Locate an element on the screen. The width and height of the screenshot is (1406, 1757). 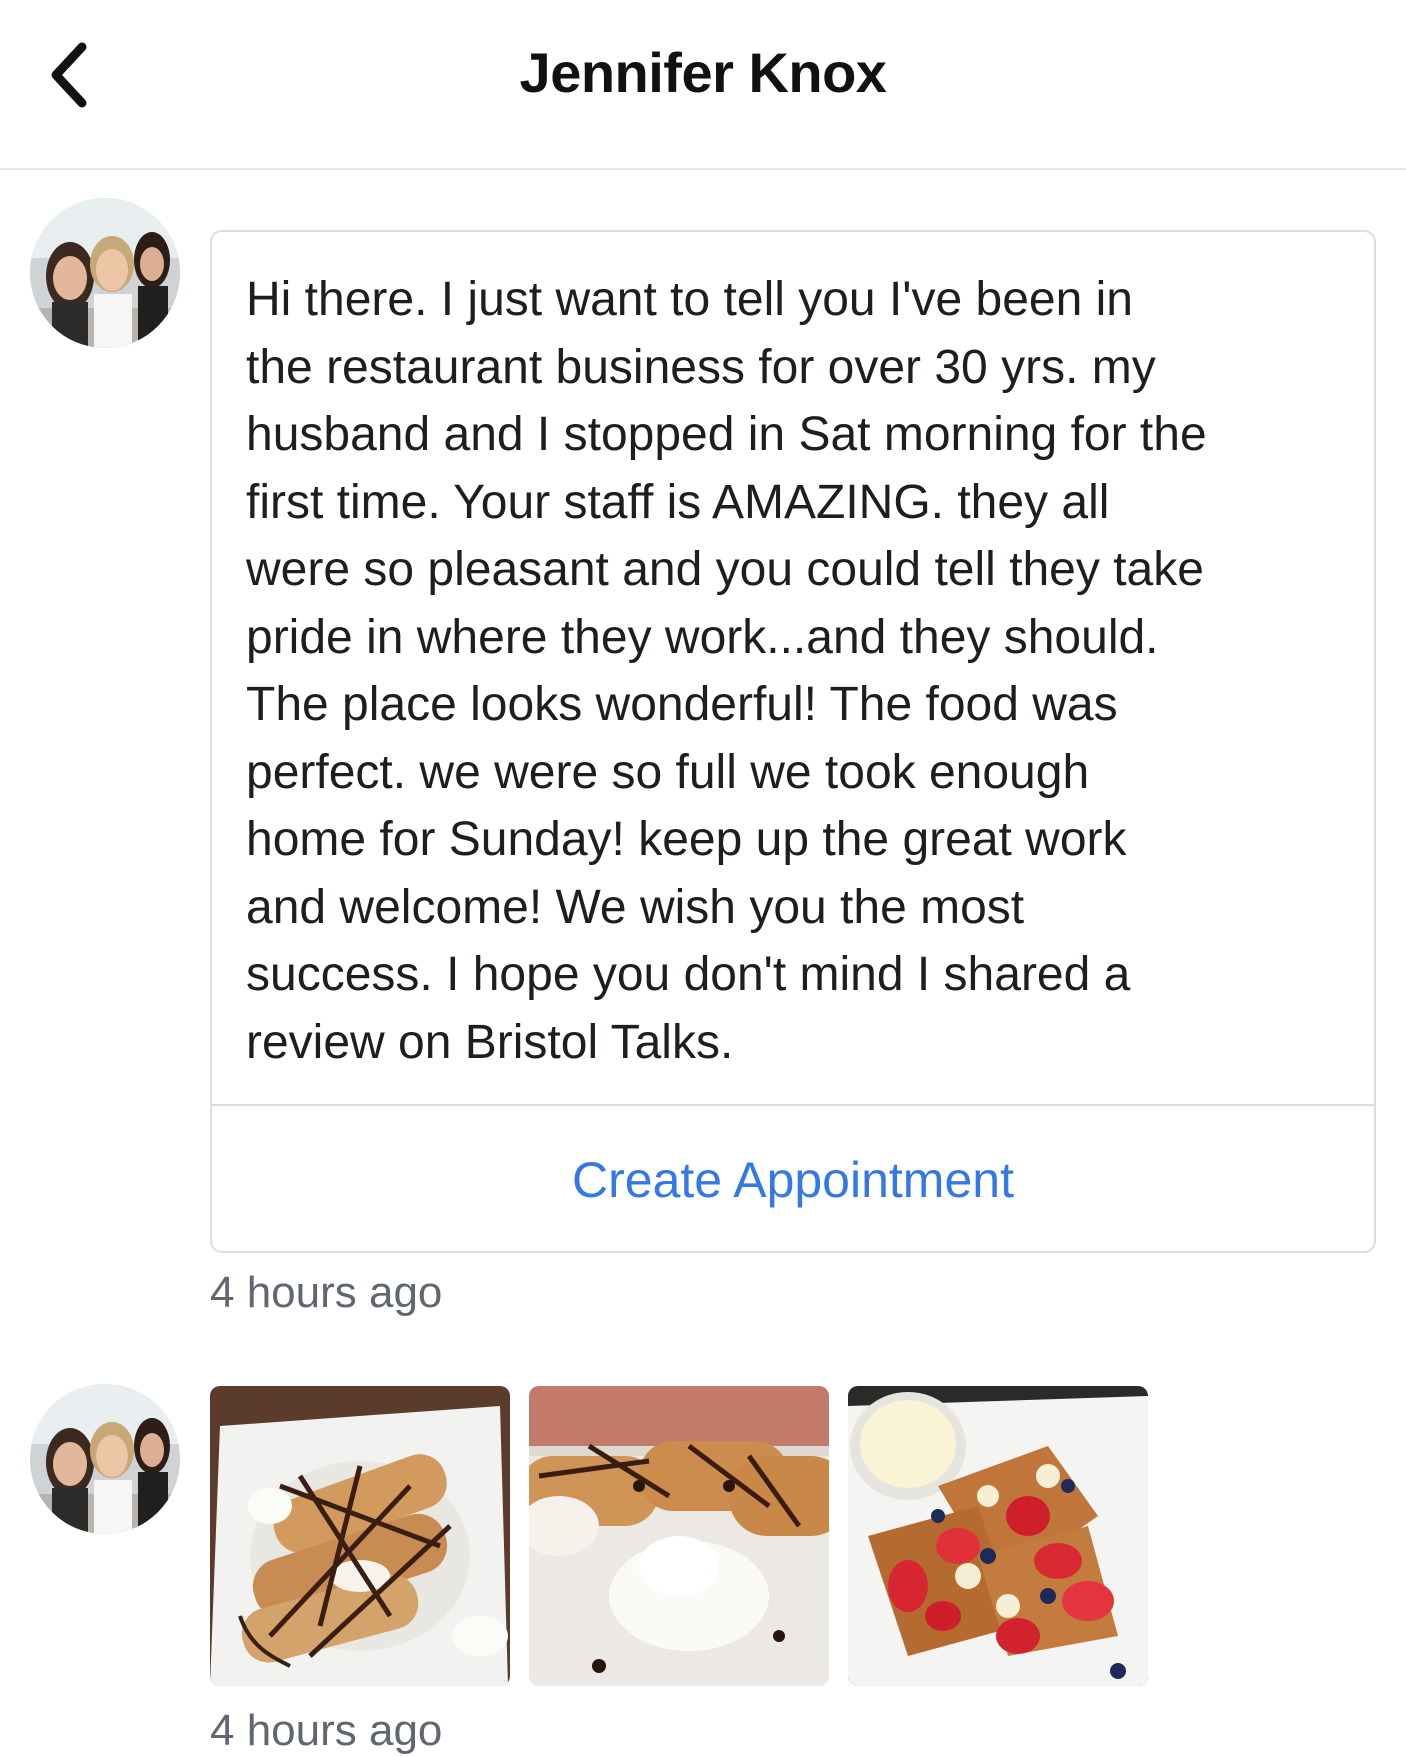
photos-timestamp: 4 hours ago is located at coordinates (326, 1730).